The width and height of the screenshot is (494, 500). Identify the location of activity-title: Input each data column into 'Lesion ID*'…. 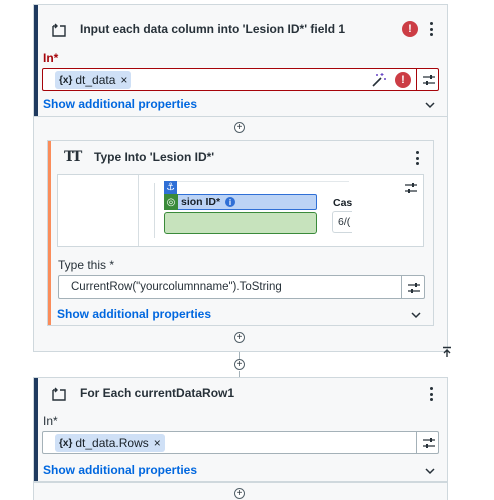
(213, 29).